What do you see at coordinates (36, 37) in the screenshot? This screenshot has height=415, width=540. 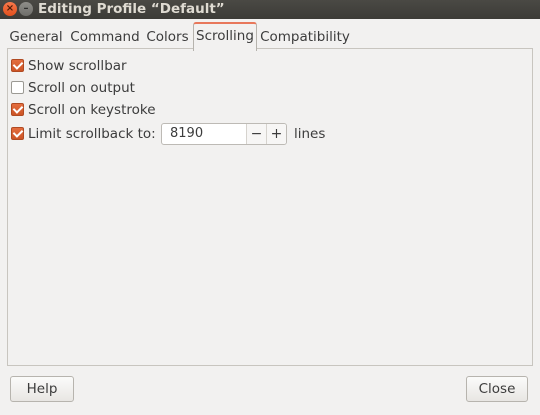 I see `tab-general: General` at bounding box center [36, 37].